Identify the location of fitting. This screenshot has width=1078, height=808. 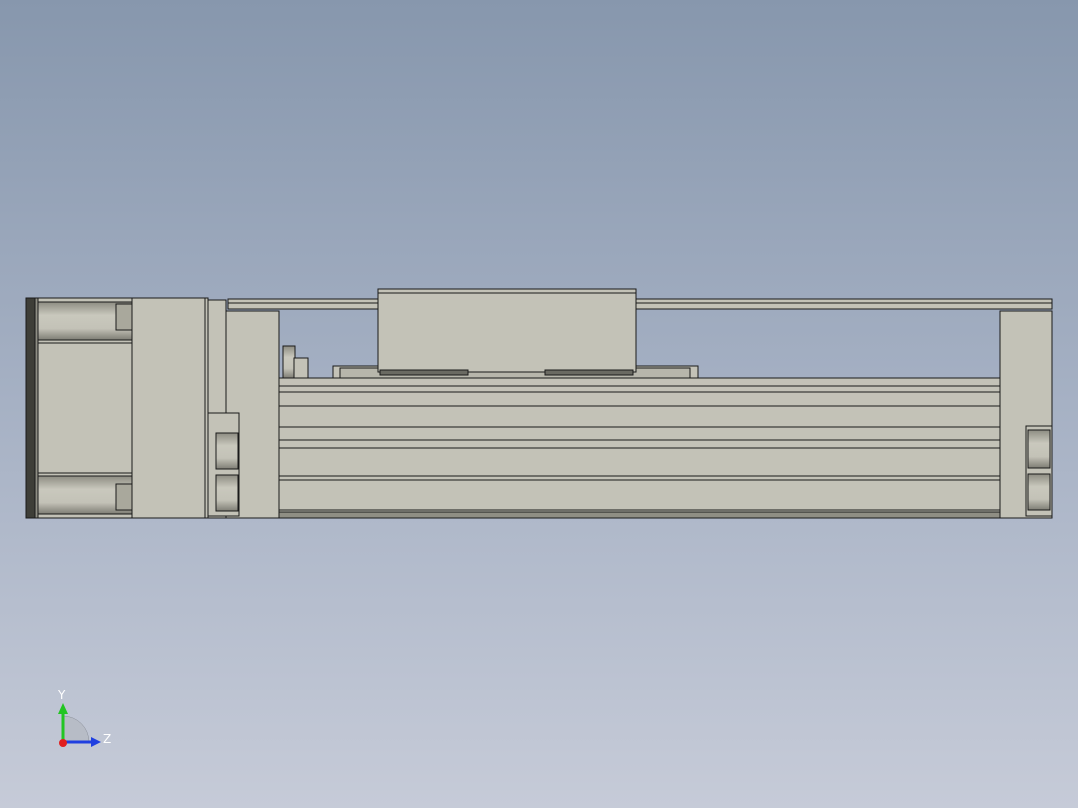
(295, 362).